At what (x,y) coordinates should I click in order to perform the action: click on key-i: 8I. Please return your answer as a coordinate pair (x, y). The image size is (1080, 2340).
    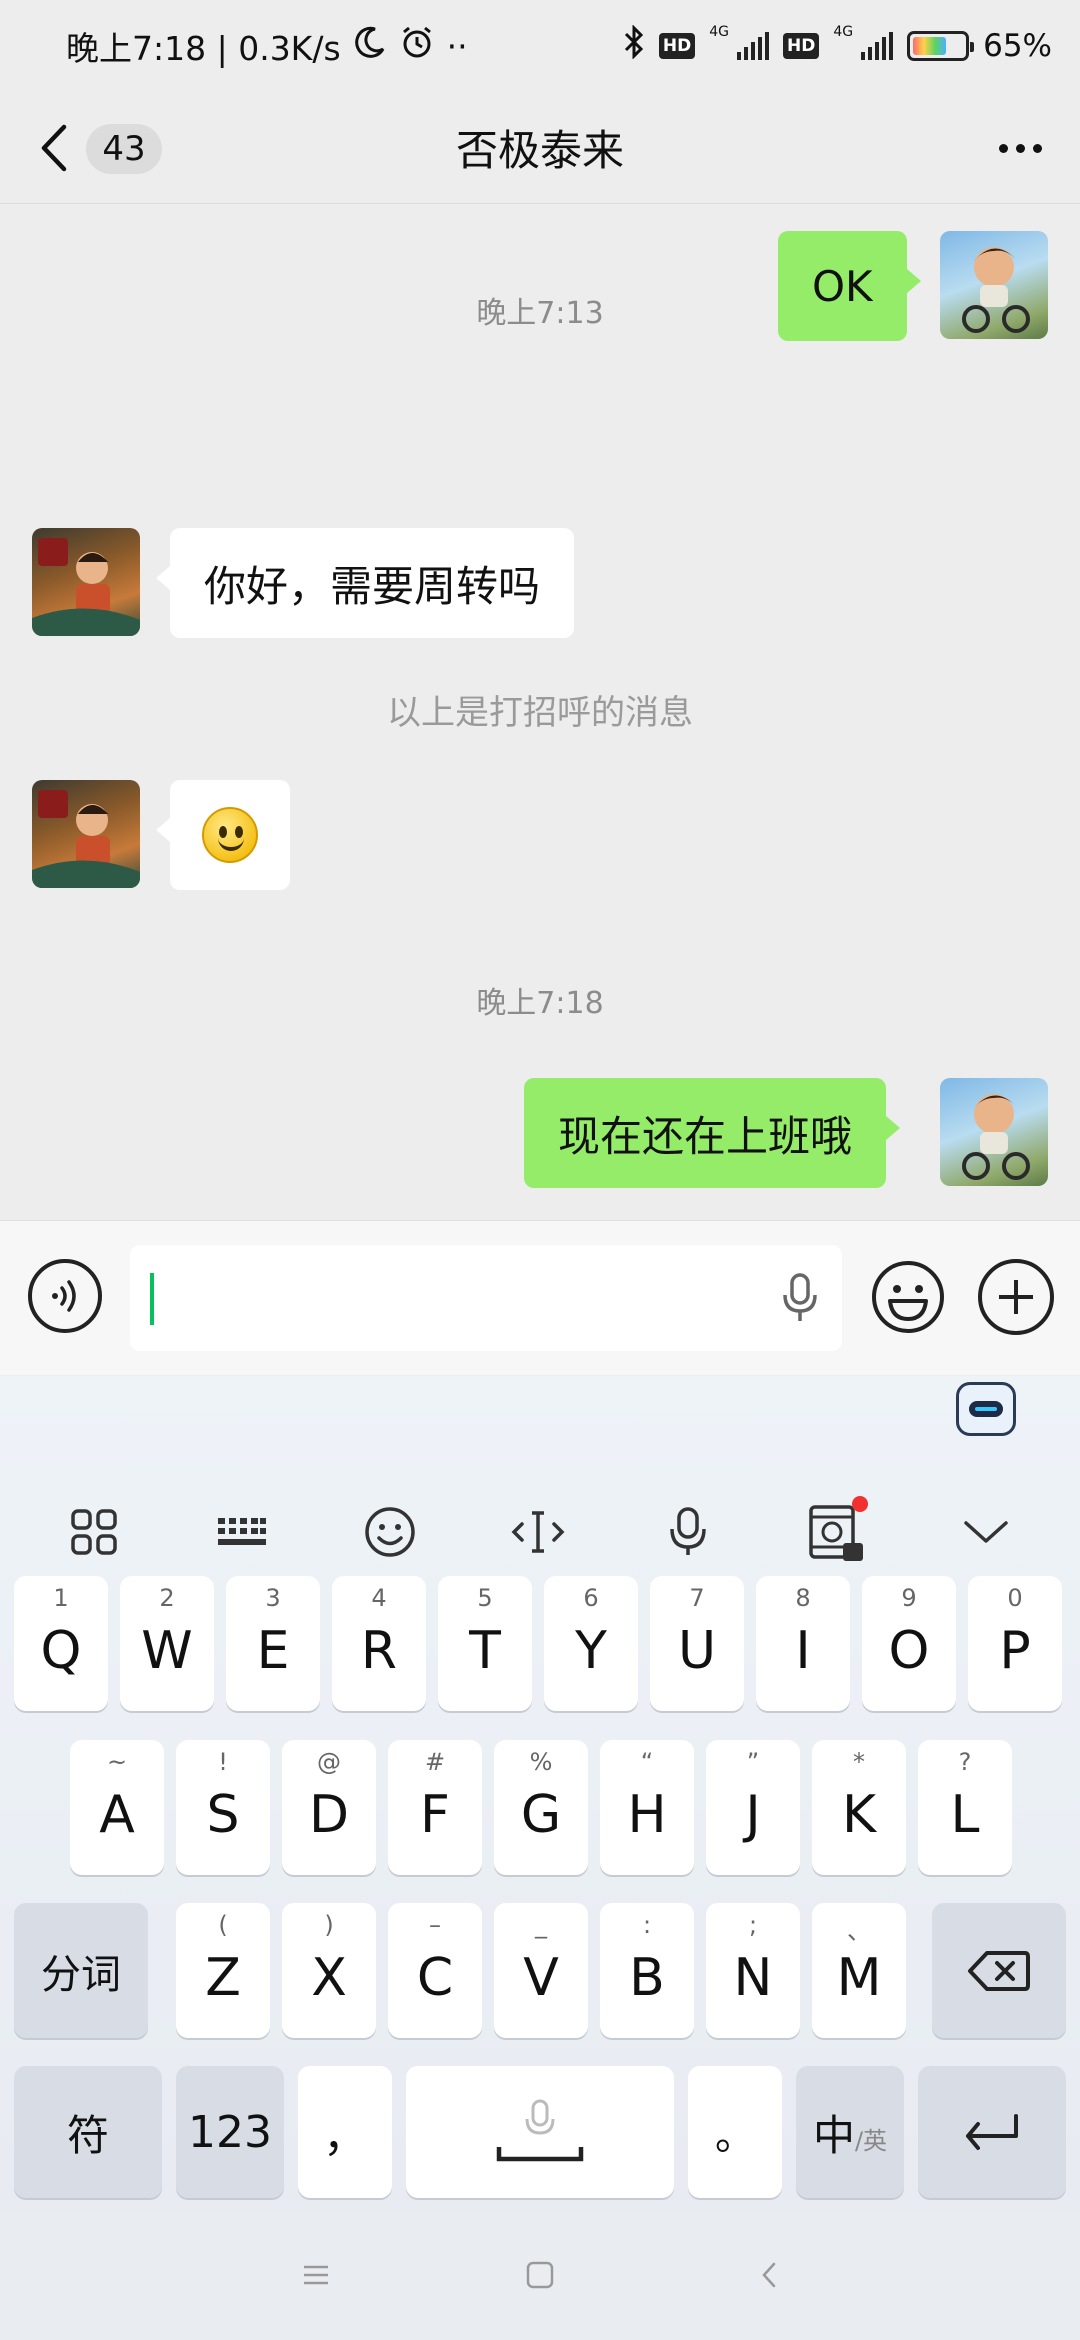
    Looking at the image, I should click on (803, 1643).